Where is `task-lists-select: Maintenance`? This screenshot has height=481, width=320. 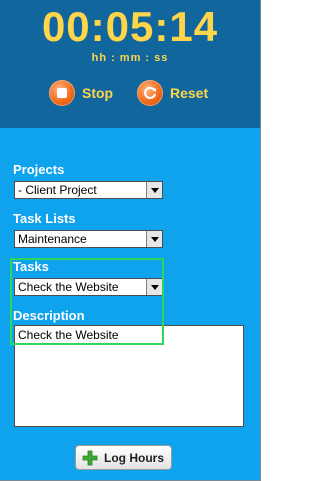 task-lists-select: Maintenance is located at coordinates (88, 239).